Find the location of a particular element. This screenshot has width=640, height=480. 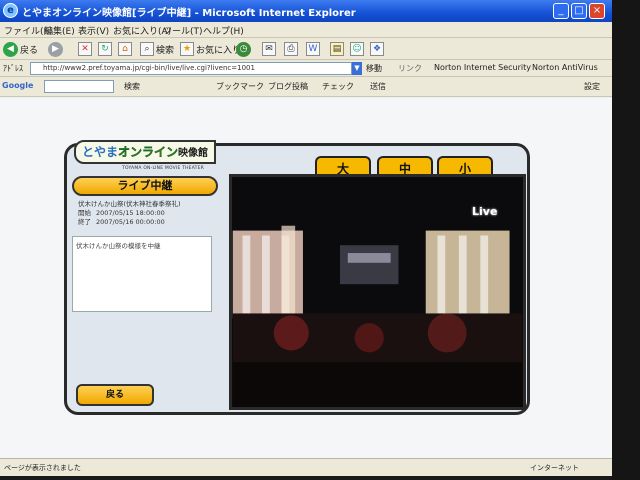

stop-button: ✕ is located at coordinates (85, 49).